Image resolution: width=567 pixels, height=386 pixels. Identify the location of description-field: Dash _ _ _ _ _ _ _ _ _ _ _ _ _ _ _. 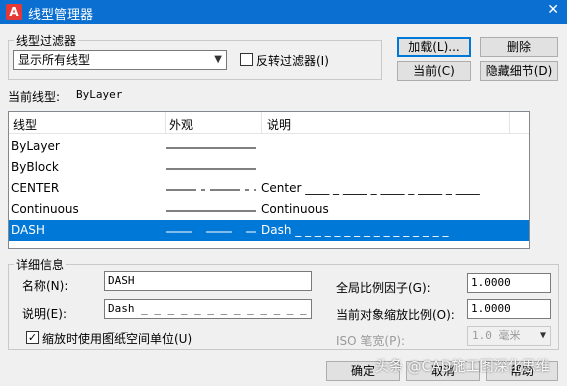
(208, 316).